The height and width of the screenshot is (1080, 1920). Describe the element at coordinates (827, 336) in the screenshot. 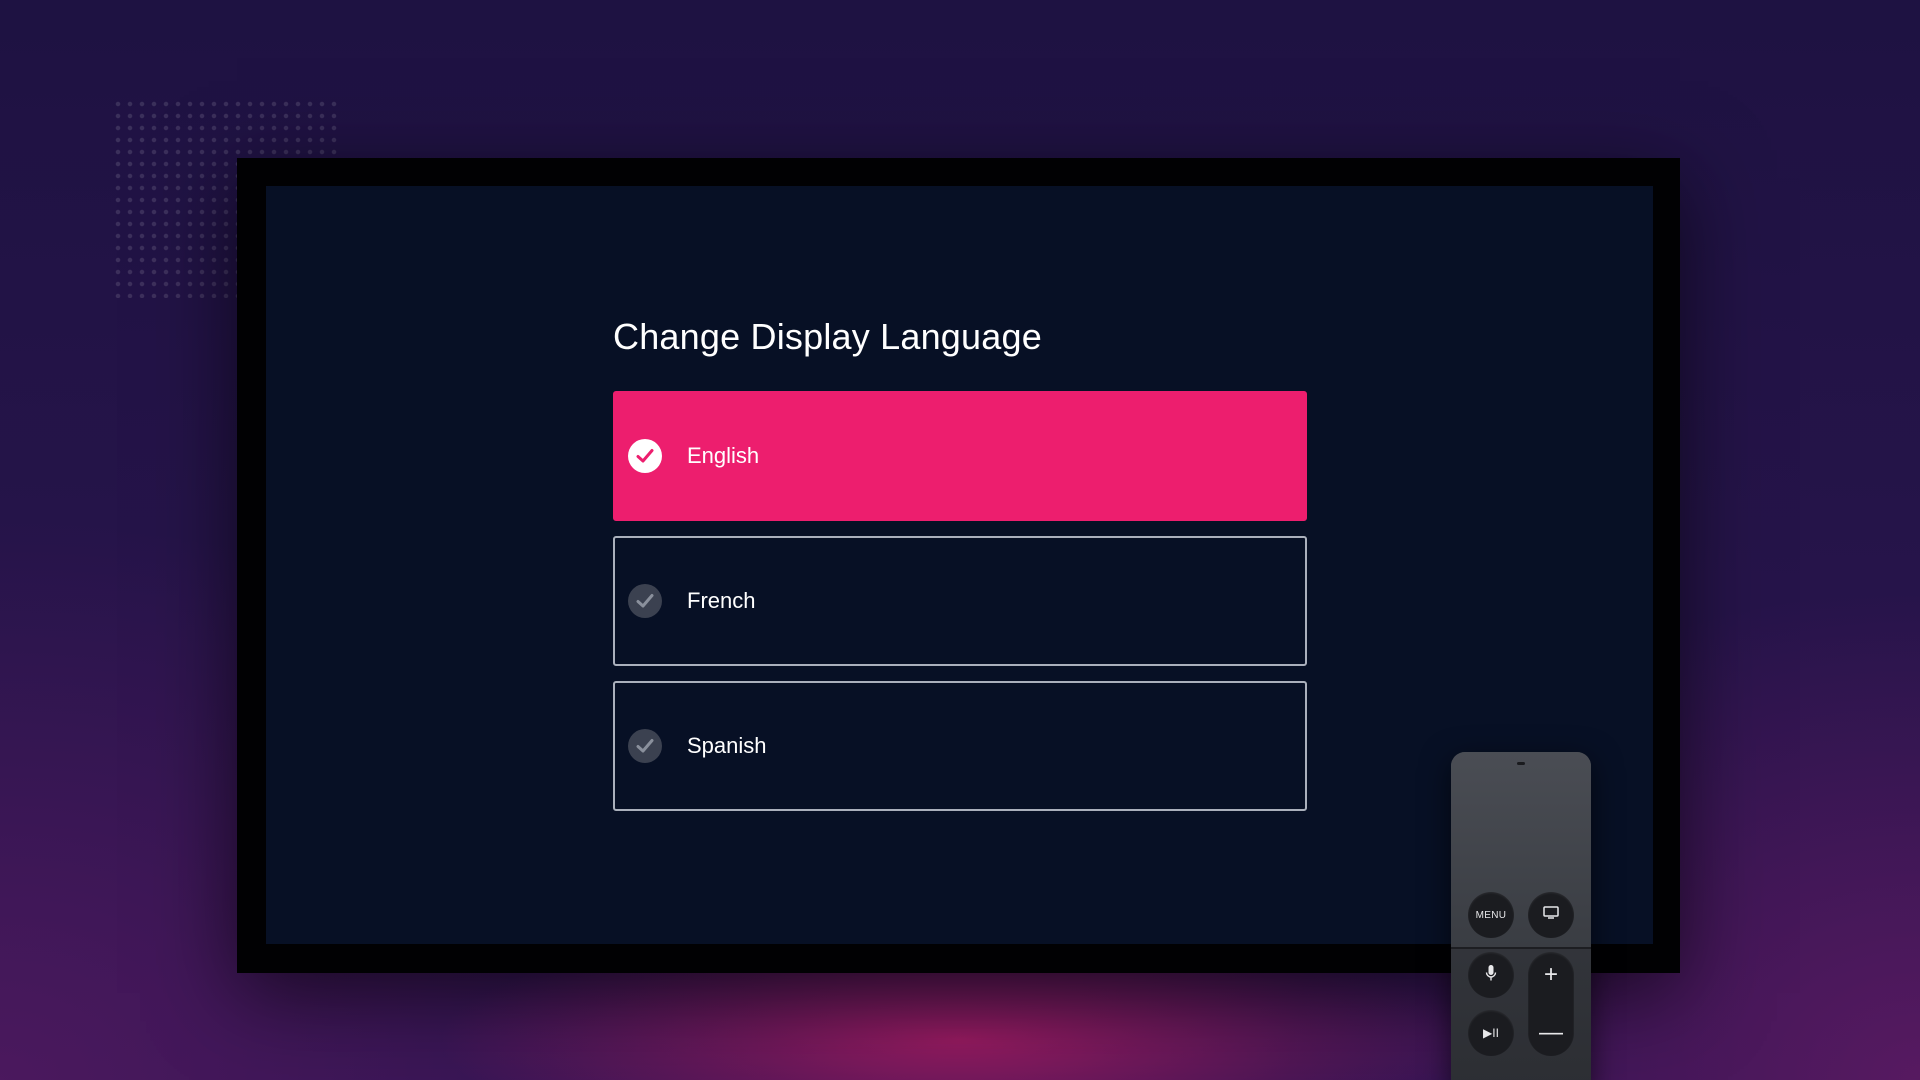

I see `page-title: Change Display Language` at that location.